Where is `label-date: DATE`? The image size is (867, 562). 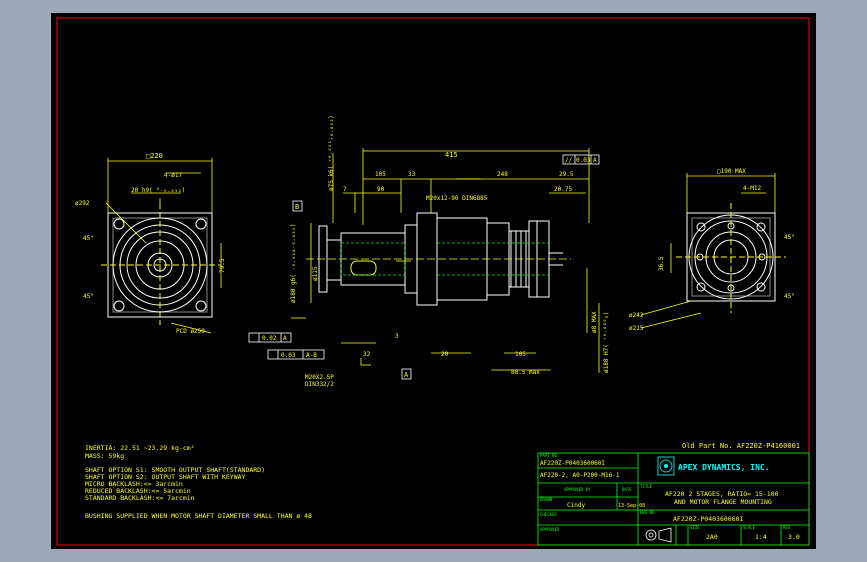
label-date: DATE is located at coordinates (627, 489).